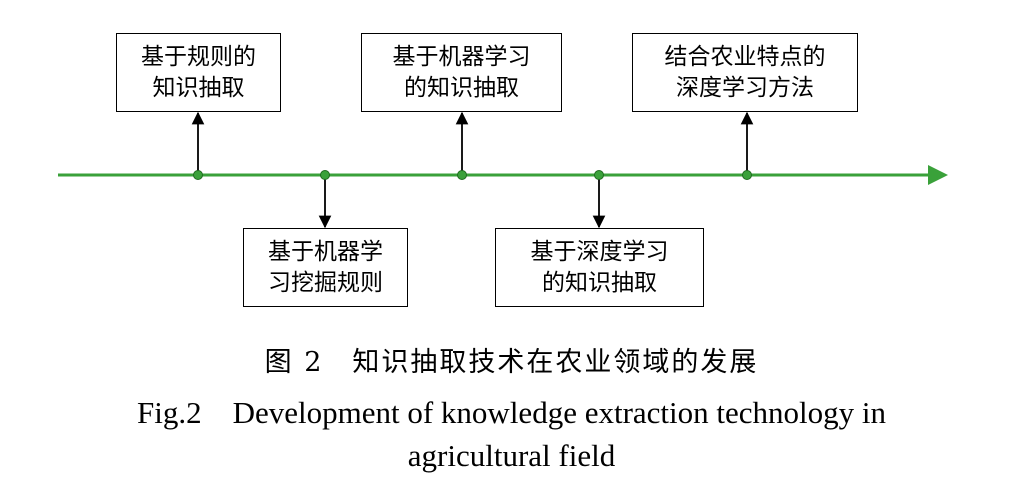  Describe the element at coordinates (325, 282) in the screenshot. I see `event-box-line: 习挖掘规则` at that location.